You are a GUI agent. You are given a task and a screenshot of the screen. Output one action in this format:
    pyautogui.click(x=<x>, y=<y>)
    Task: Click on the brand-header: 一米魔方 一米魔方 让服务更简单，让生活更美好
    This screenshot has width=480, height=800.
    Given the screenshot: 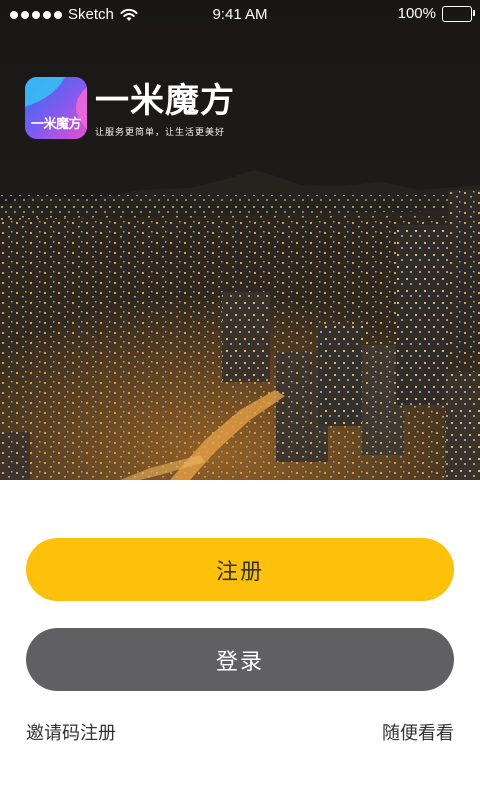 What is the action you would take?
    pyautogui.click(x=130, y=108)
    